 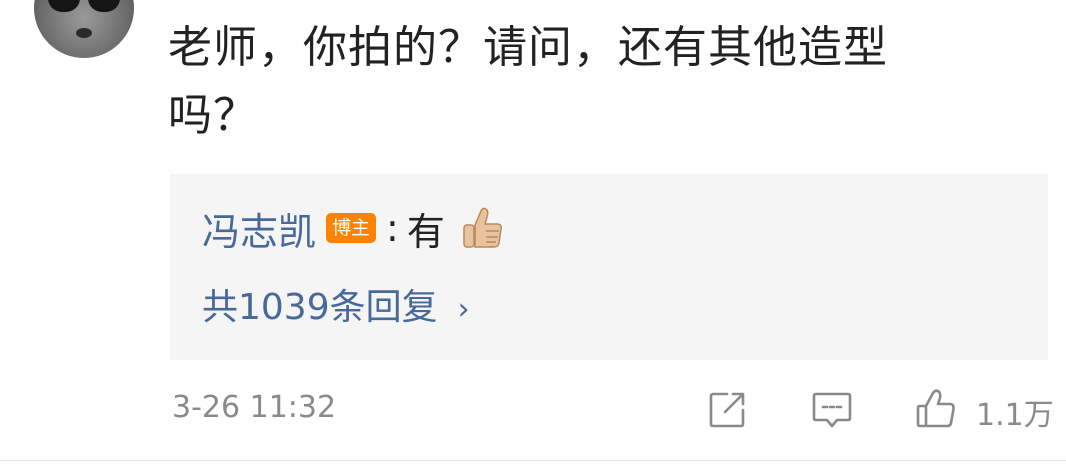 What do you see at coordinates (320, 307) in the screenshot?
I see `more-replies-label: 共1039条回复` at bounding box center [320, 307].